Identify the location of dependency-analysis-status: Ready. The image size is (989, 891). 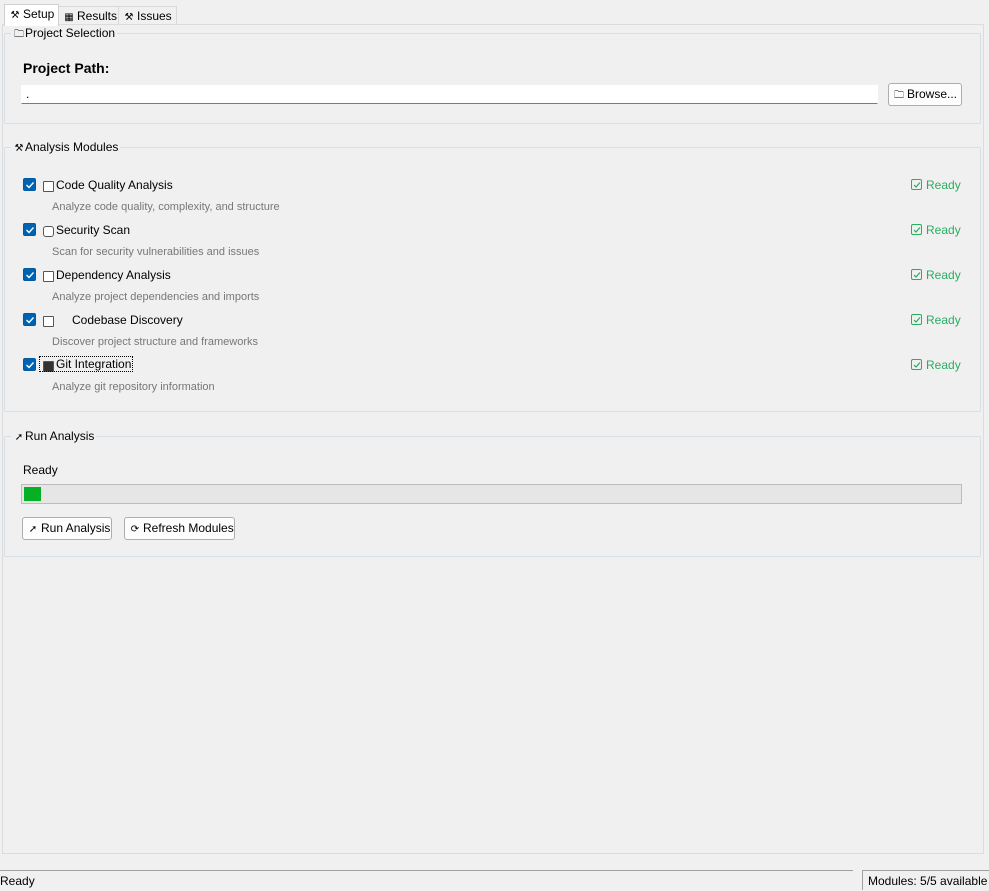
(936, 275).